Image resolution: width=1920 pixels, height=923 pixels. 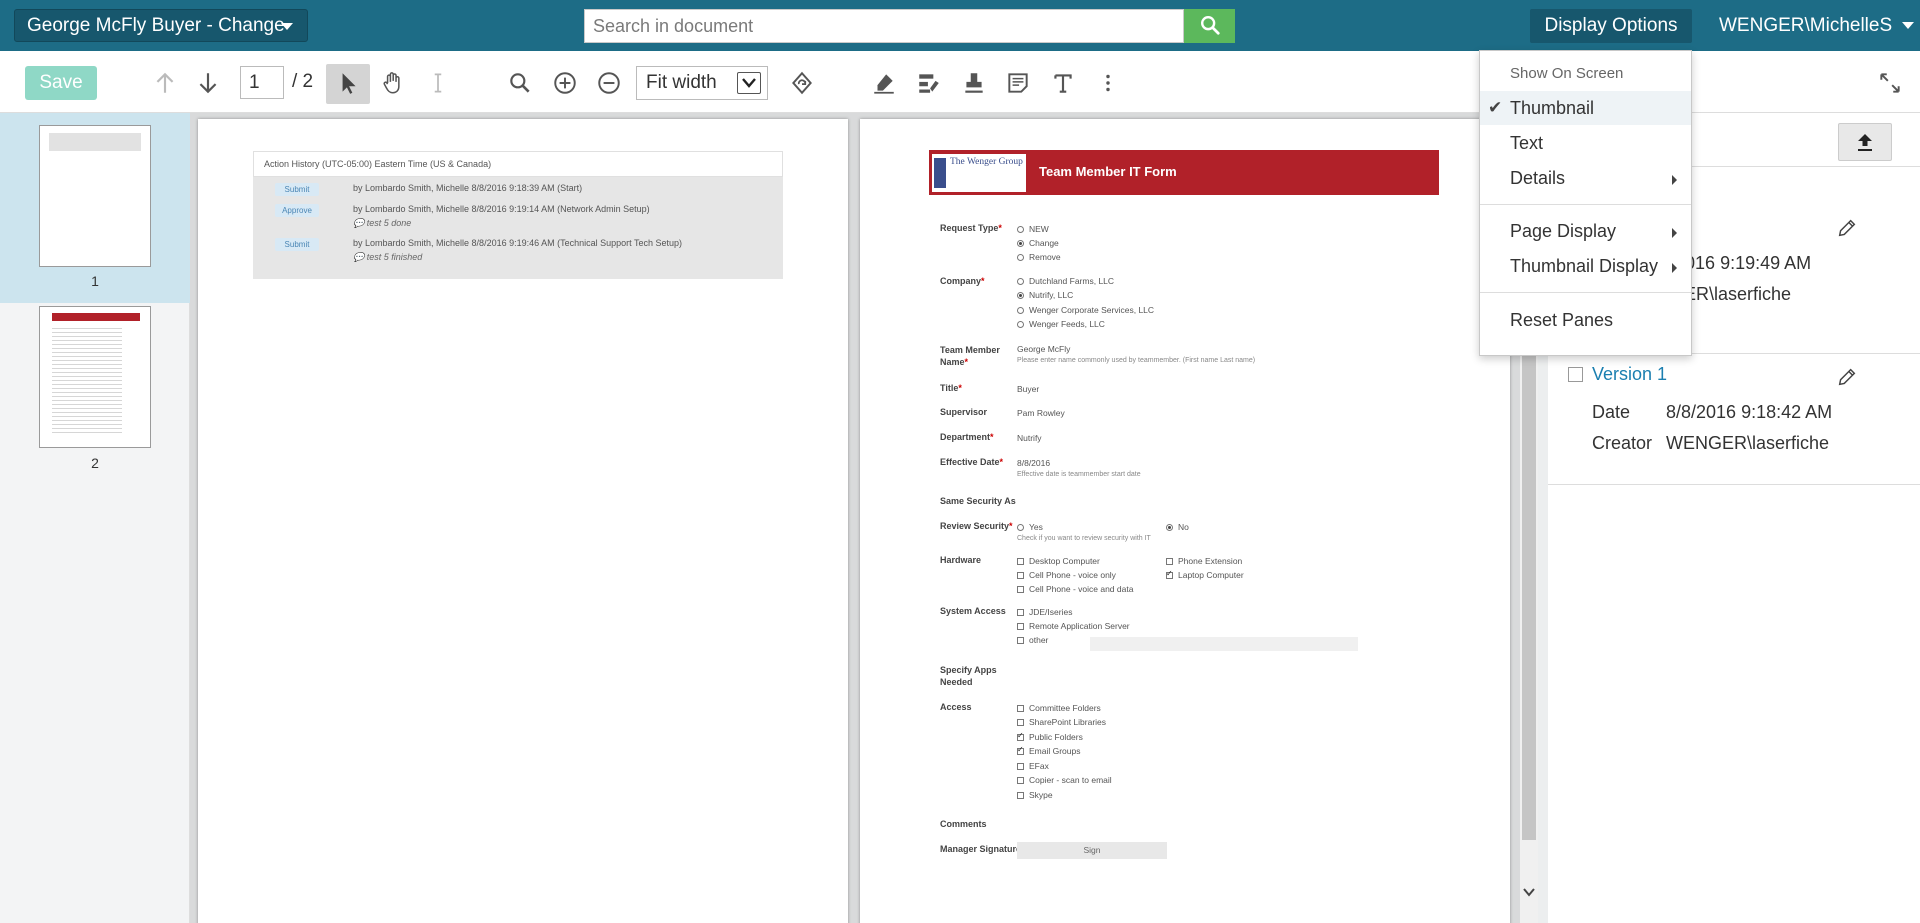 What do you see at coordinates (520, 83) in the screenshot?
I see `zoom-area-button` at bounding box center [520, 83].